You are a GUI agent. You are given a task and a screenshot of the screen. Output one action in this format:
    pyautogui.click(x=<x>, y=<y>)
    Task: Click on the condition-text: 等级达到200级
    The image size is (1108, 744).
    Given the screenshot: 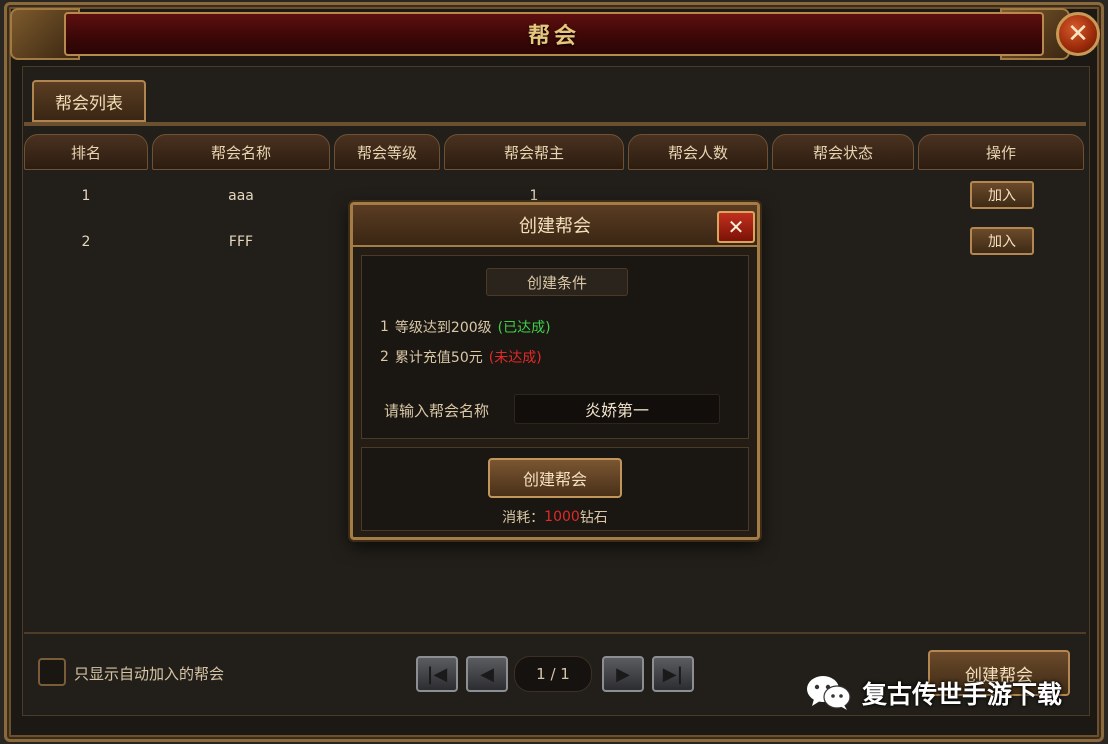 What is the action you would take?
    pyautogui.click(x=443, y=328)
    